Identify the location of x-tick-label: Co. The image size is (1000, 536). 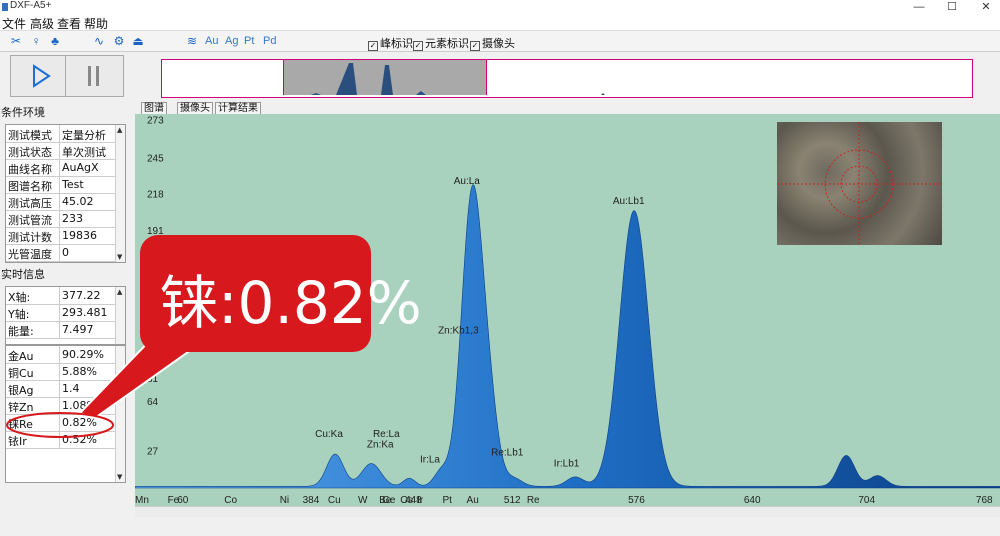
(230, 500).